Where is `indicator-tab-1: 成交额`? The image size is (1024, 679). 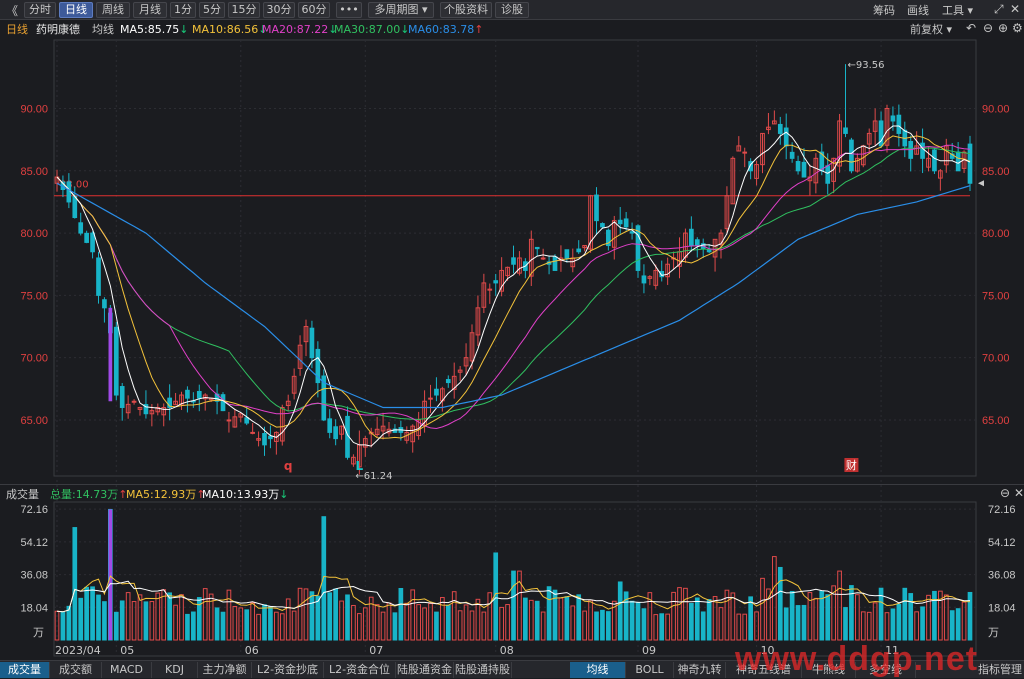
indicator-tab-1: 成交额 is located at coordinates (76, 670).